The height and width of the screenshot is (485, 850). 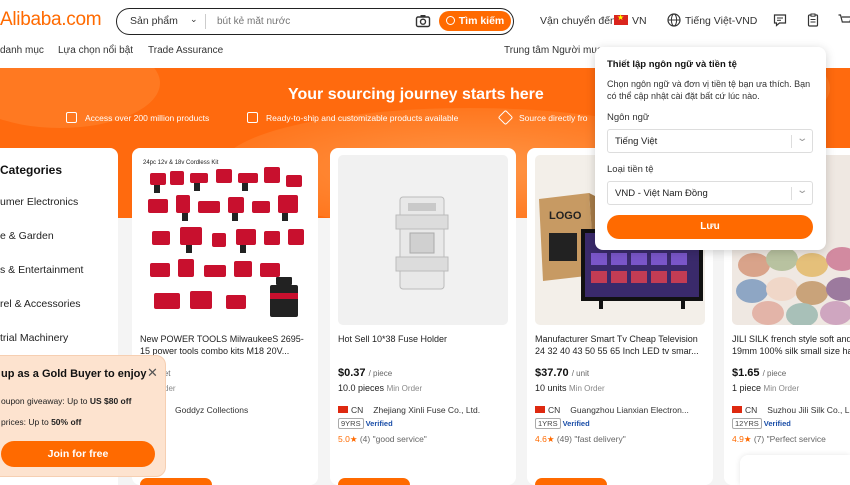 I want to click on search-icon, so click(x=450, y=20).